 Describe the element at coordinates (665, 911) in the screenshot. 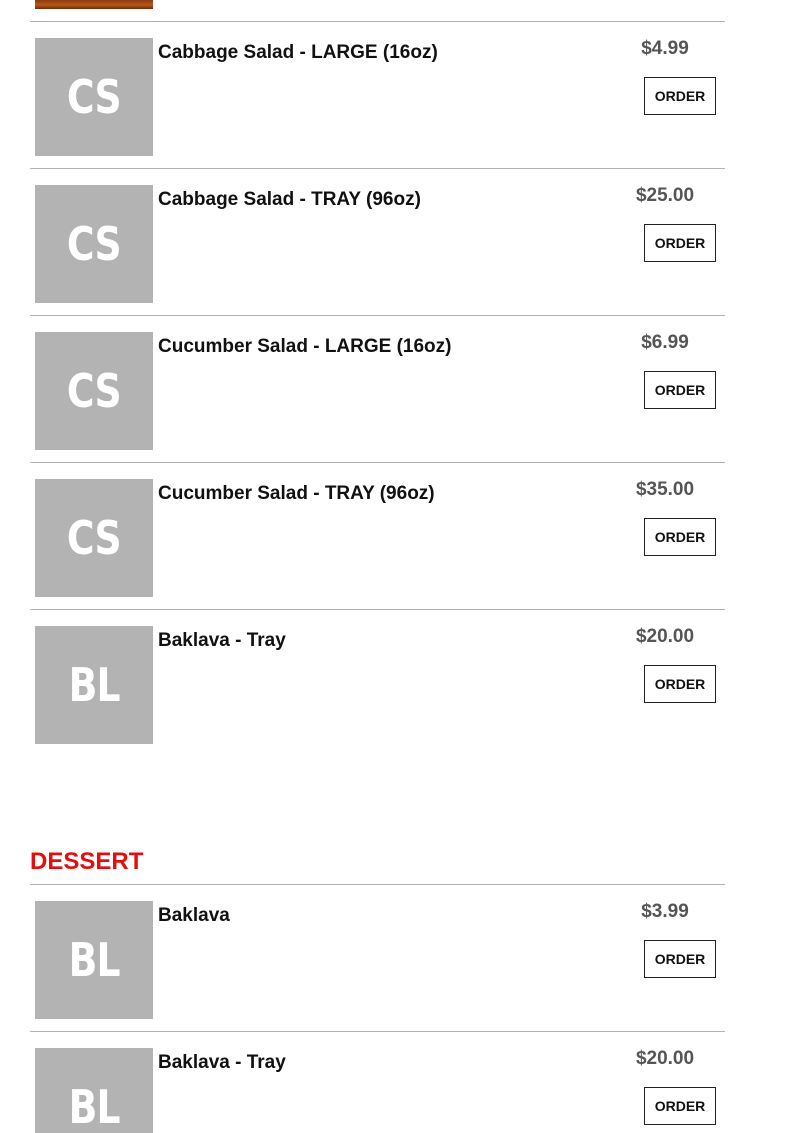

I see `item-price: $3.99` at that location.